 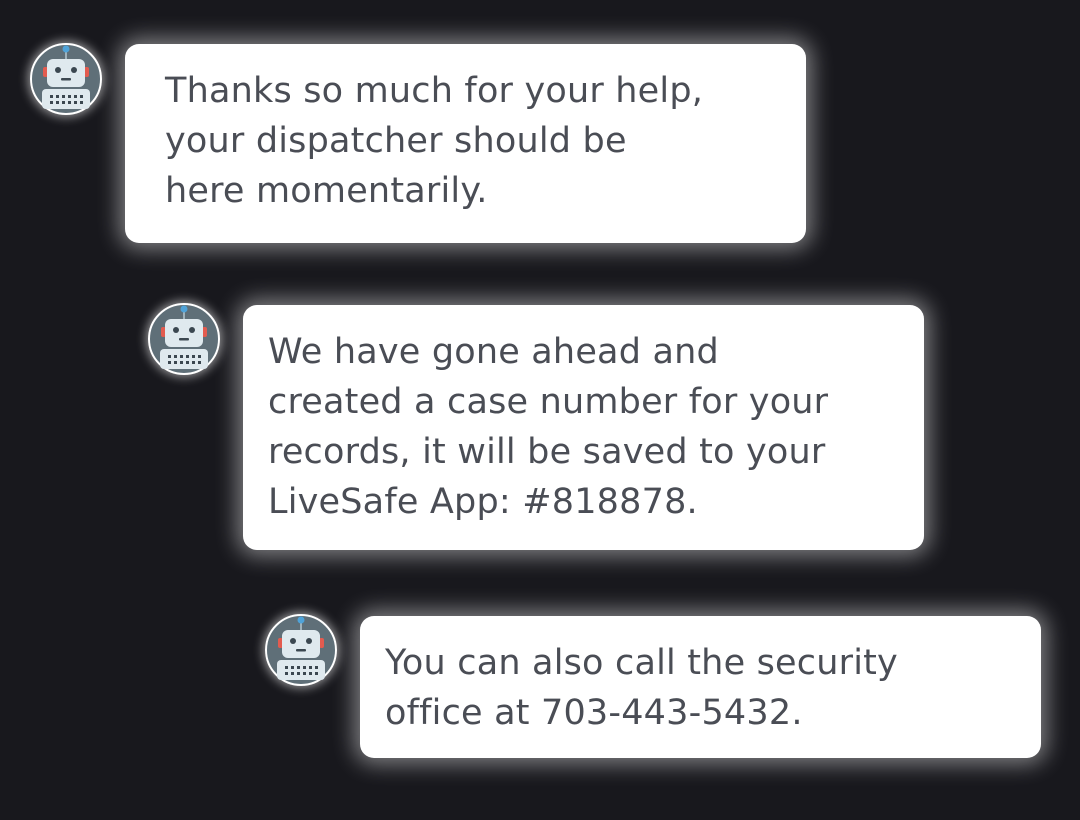 What do you see at coordinates (396, 141) in the screenshot?
I see `message-text-line: your dispatcher should be` at bounding box center [396, 141].